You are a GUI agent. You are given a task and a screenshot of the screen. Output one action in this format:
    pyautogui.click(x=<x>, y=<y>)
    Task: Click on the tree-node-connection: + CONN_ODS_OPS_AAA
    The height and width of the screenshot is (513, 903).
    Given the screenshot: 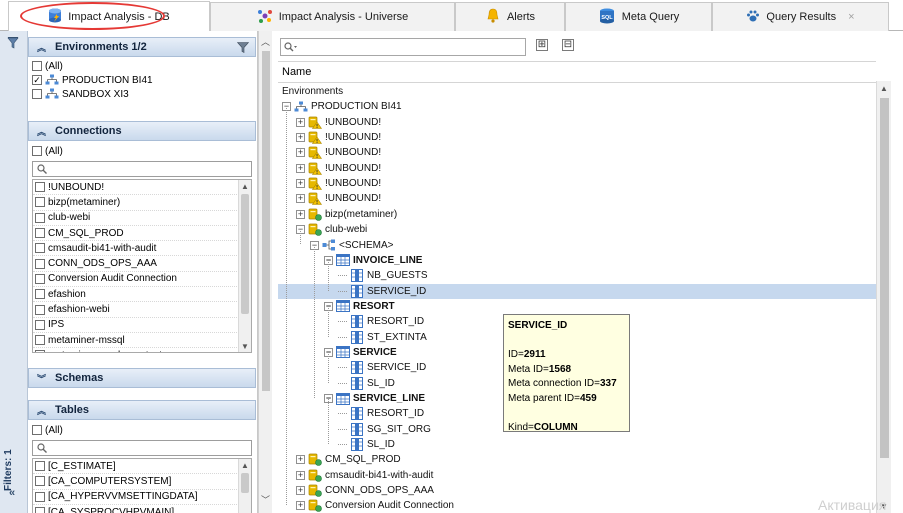 What is the action you would take?
    pyautogui.click(x=365, y=490)
    